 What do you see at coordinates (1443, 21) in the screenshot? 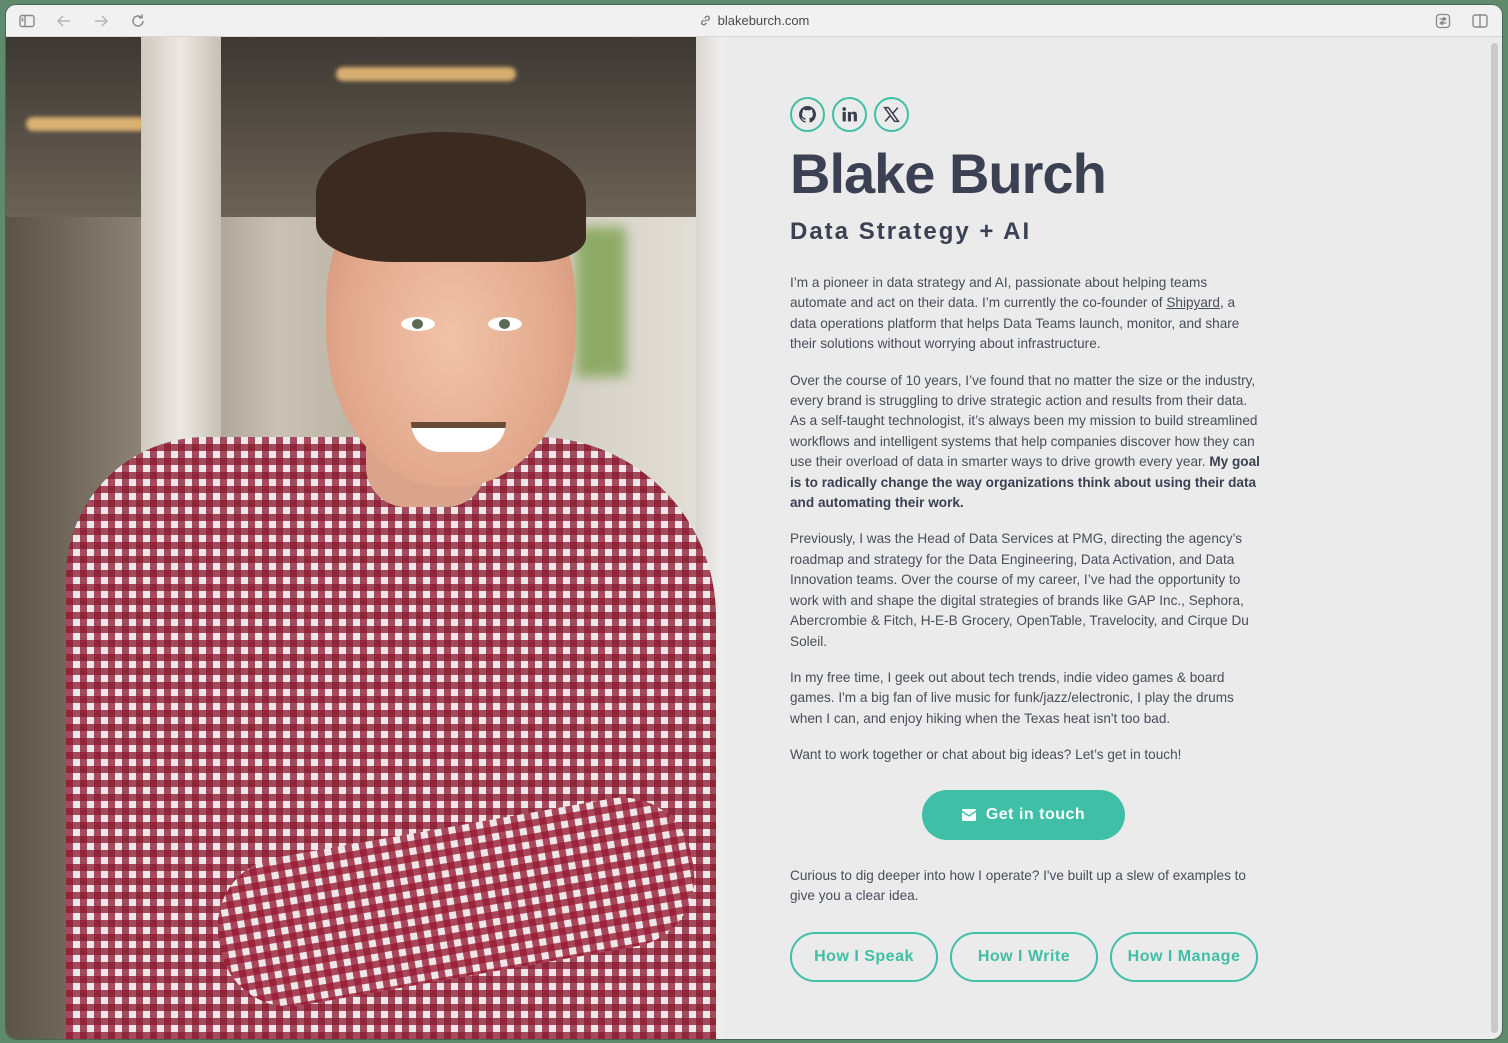
I see `extensions-icon` at bounding box center [1443, 21].